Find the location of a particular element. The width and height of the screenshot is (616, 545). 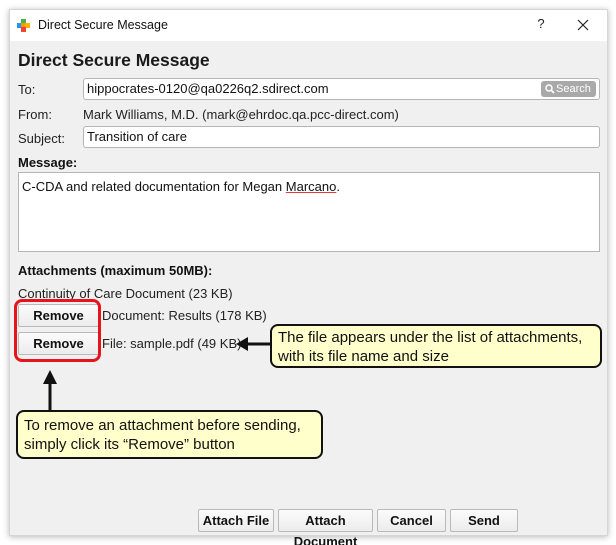

close-icon is located at coordinates (583, 25).